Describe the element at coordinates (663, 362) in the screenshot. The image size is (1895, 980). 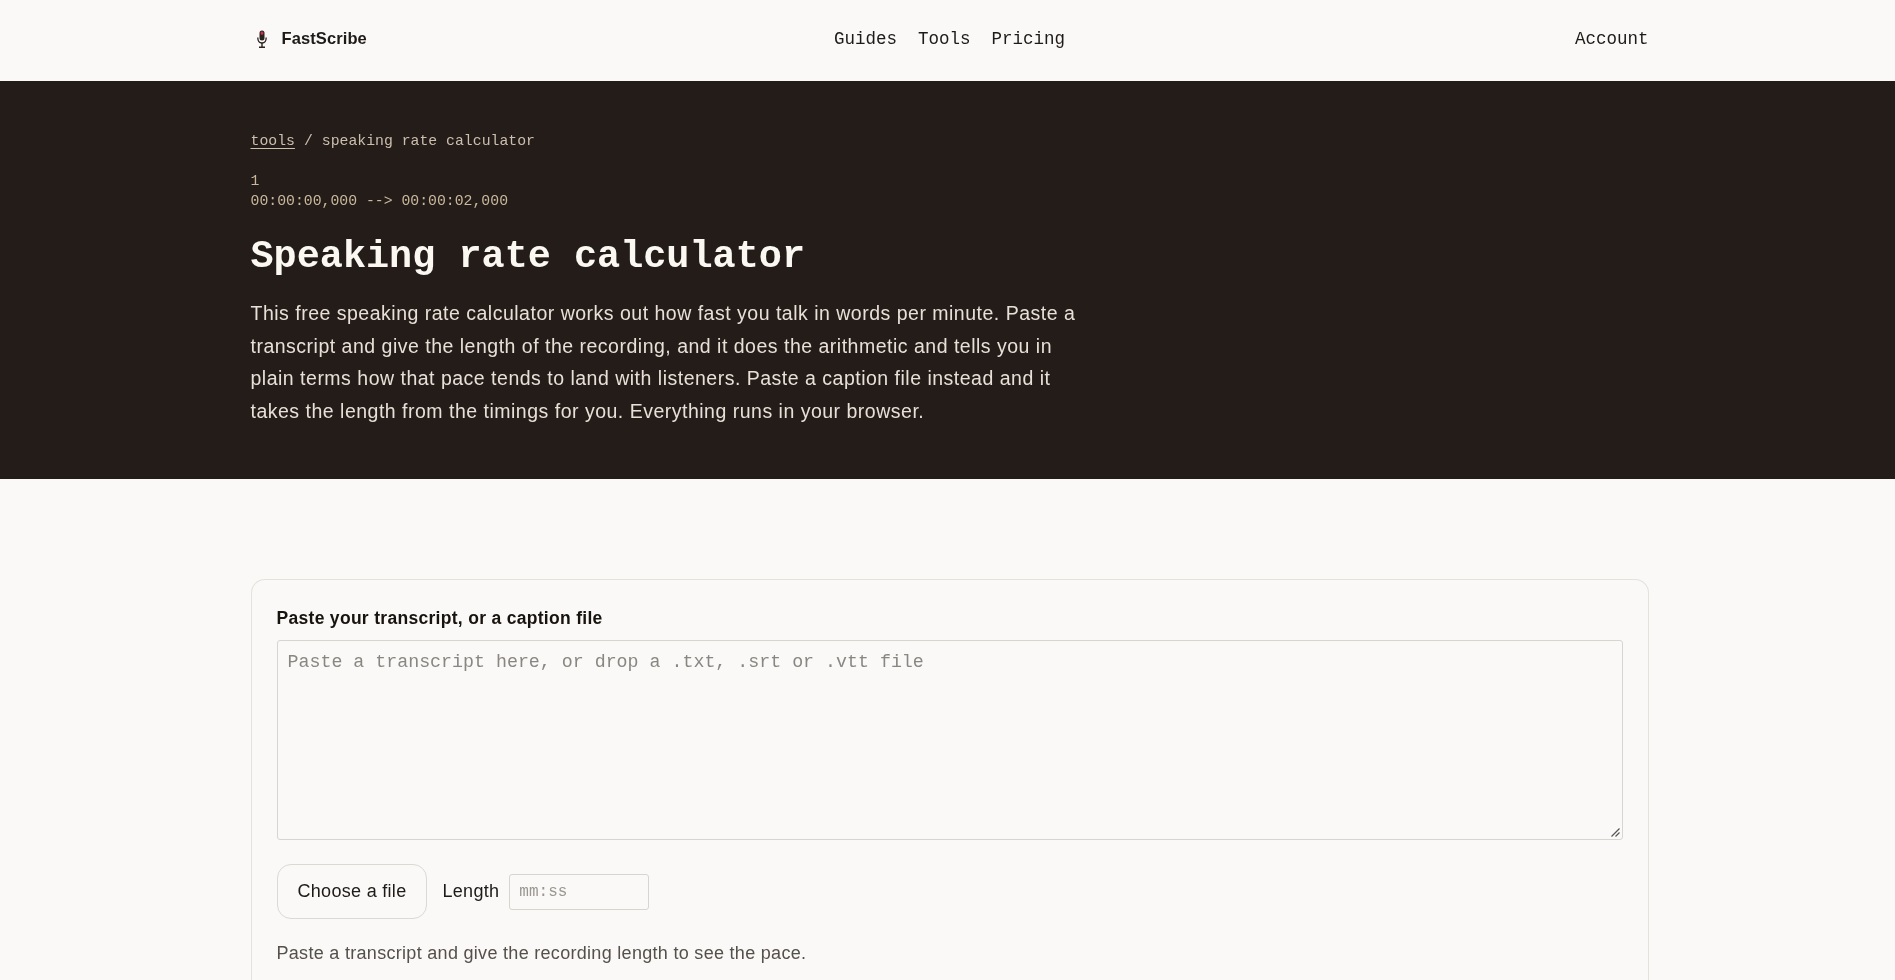
I see `intro-paragraph: This free speaking rate calculator works out how fast you talk in words per minute. Paste a transcript and give the length of the recording, and it does the arithmetic and tells you in plain terms how that pace tends to land with listeners. Paste a caption file instead and it takes the length from the timings for you. Everything runs in your browser.` at that location.